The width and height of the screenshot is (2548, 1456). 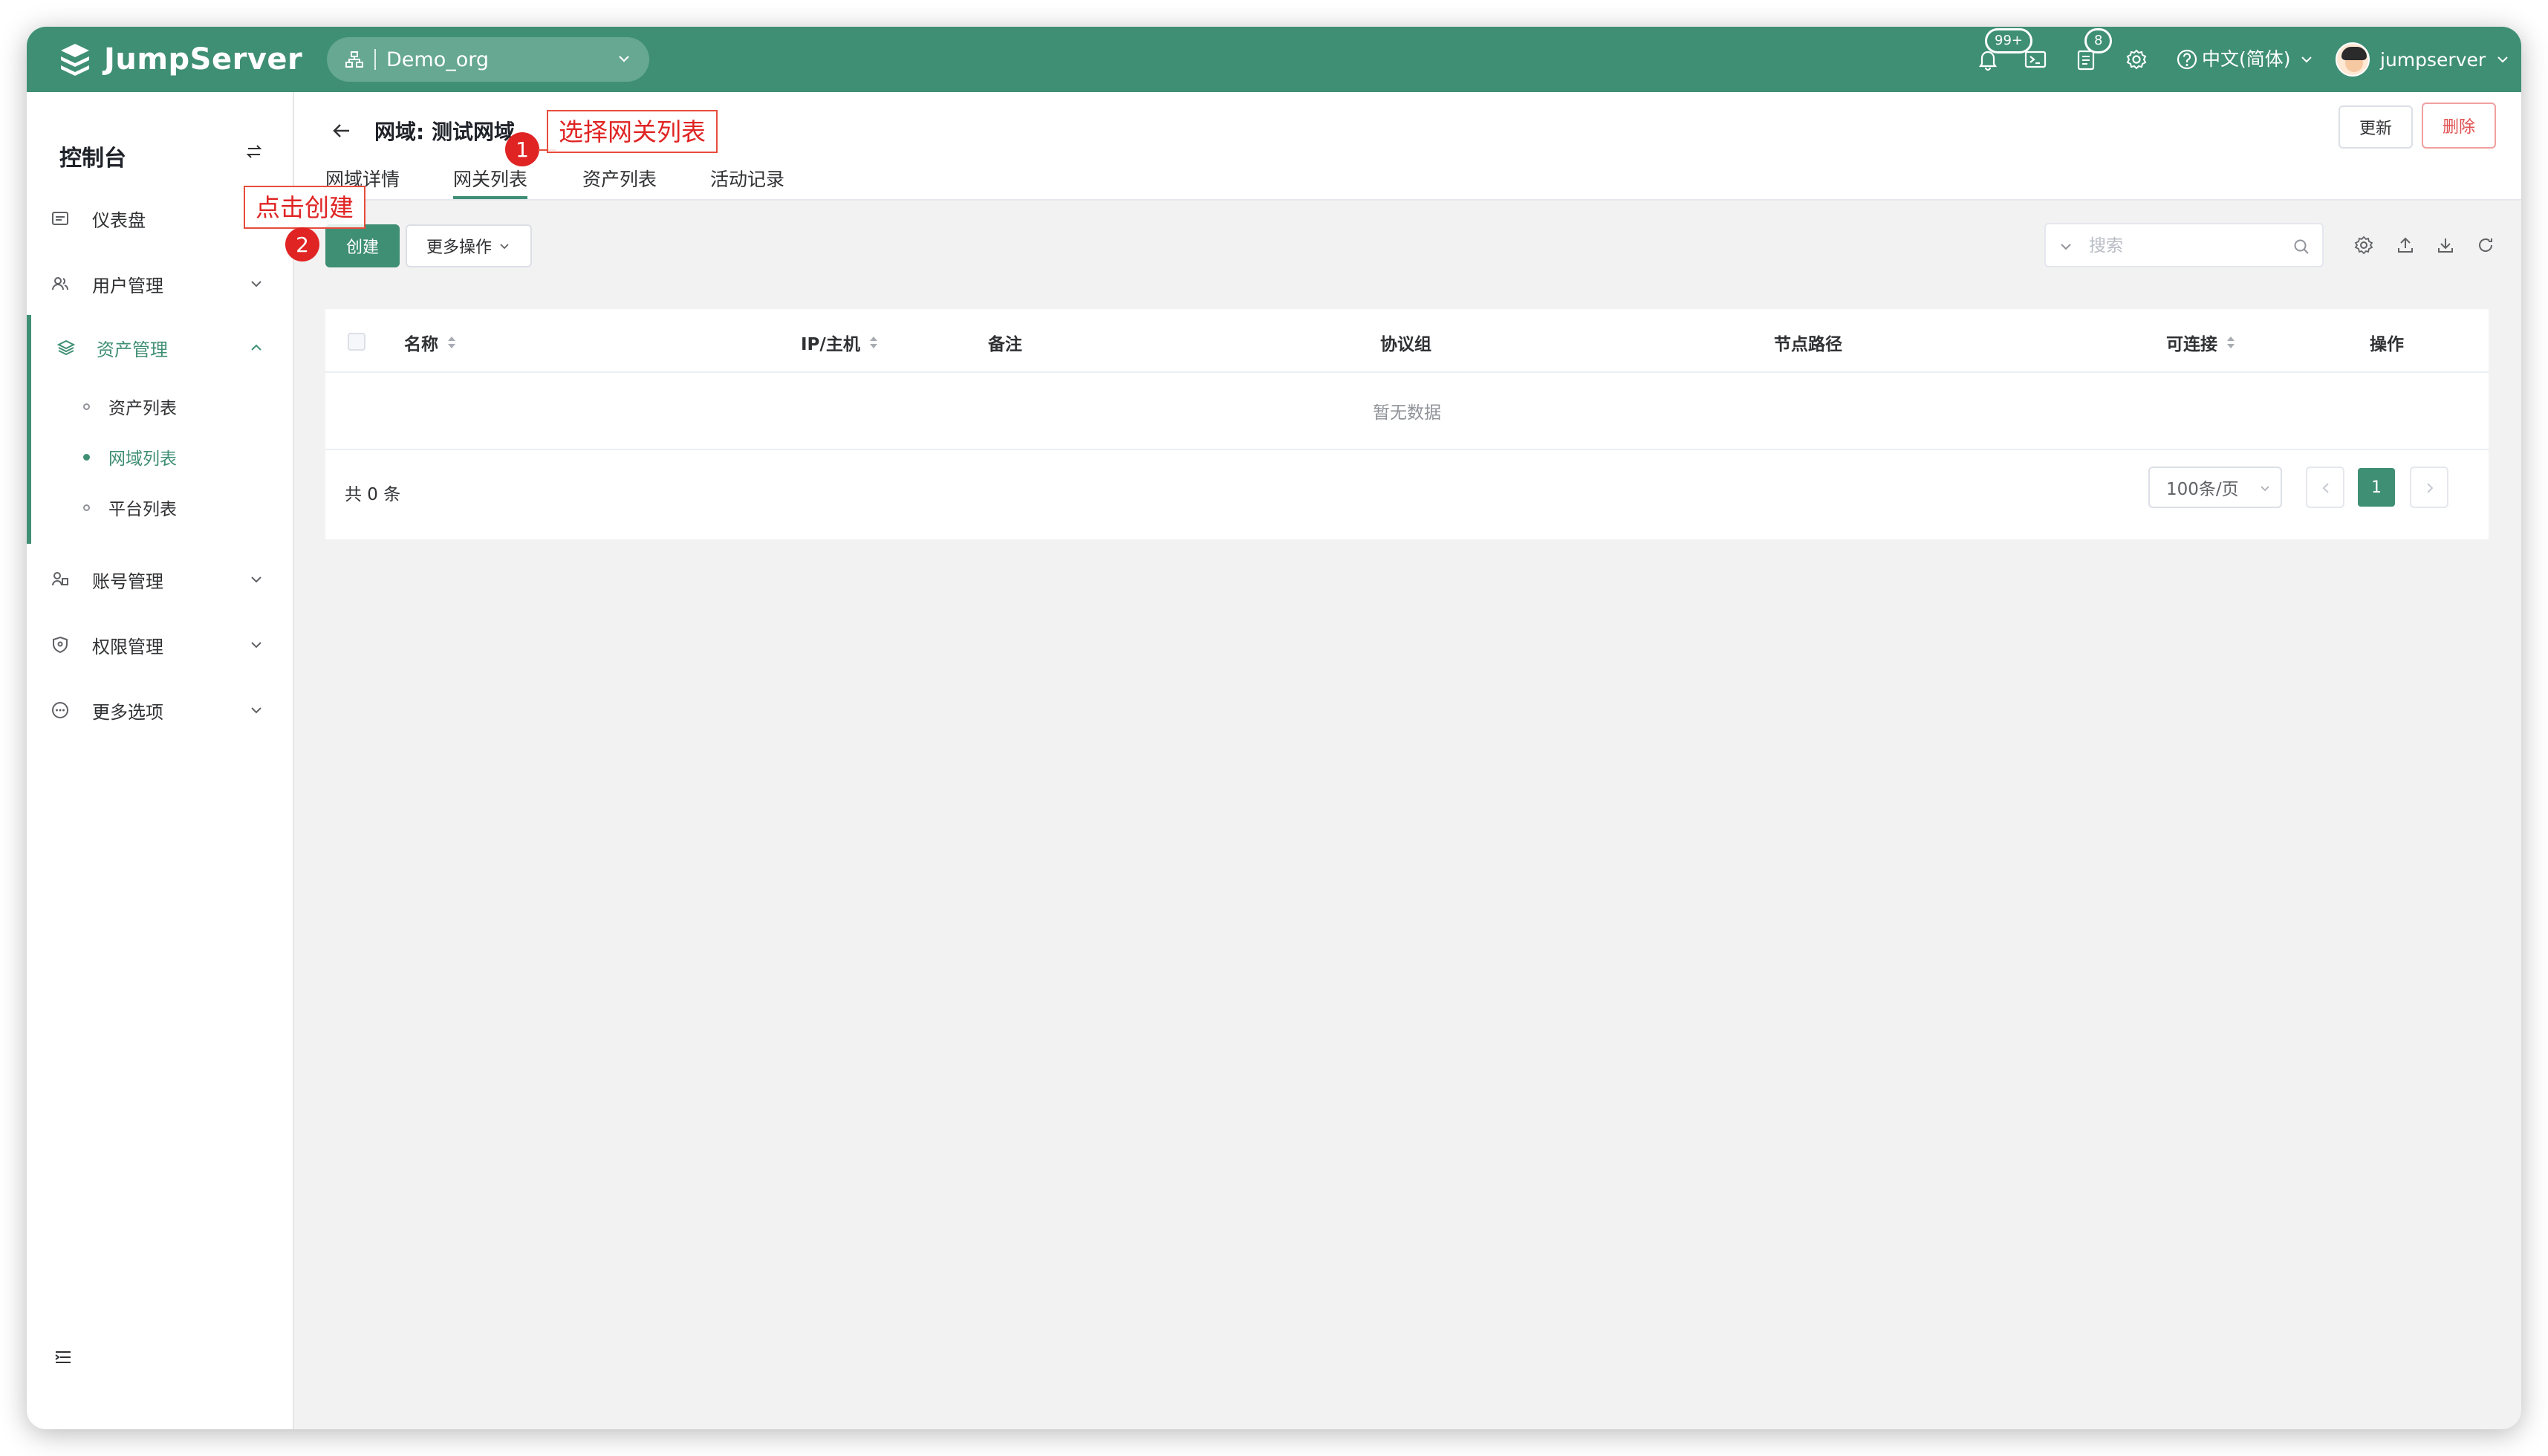 I want to click on more-icon, so click(x=60, y=710).